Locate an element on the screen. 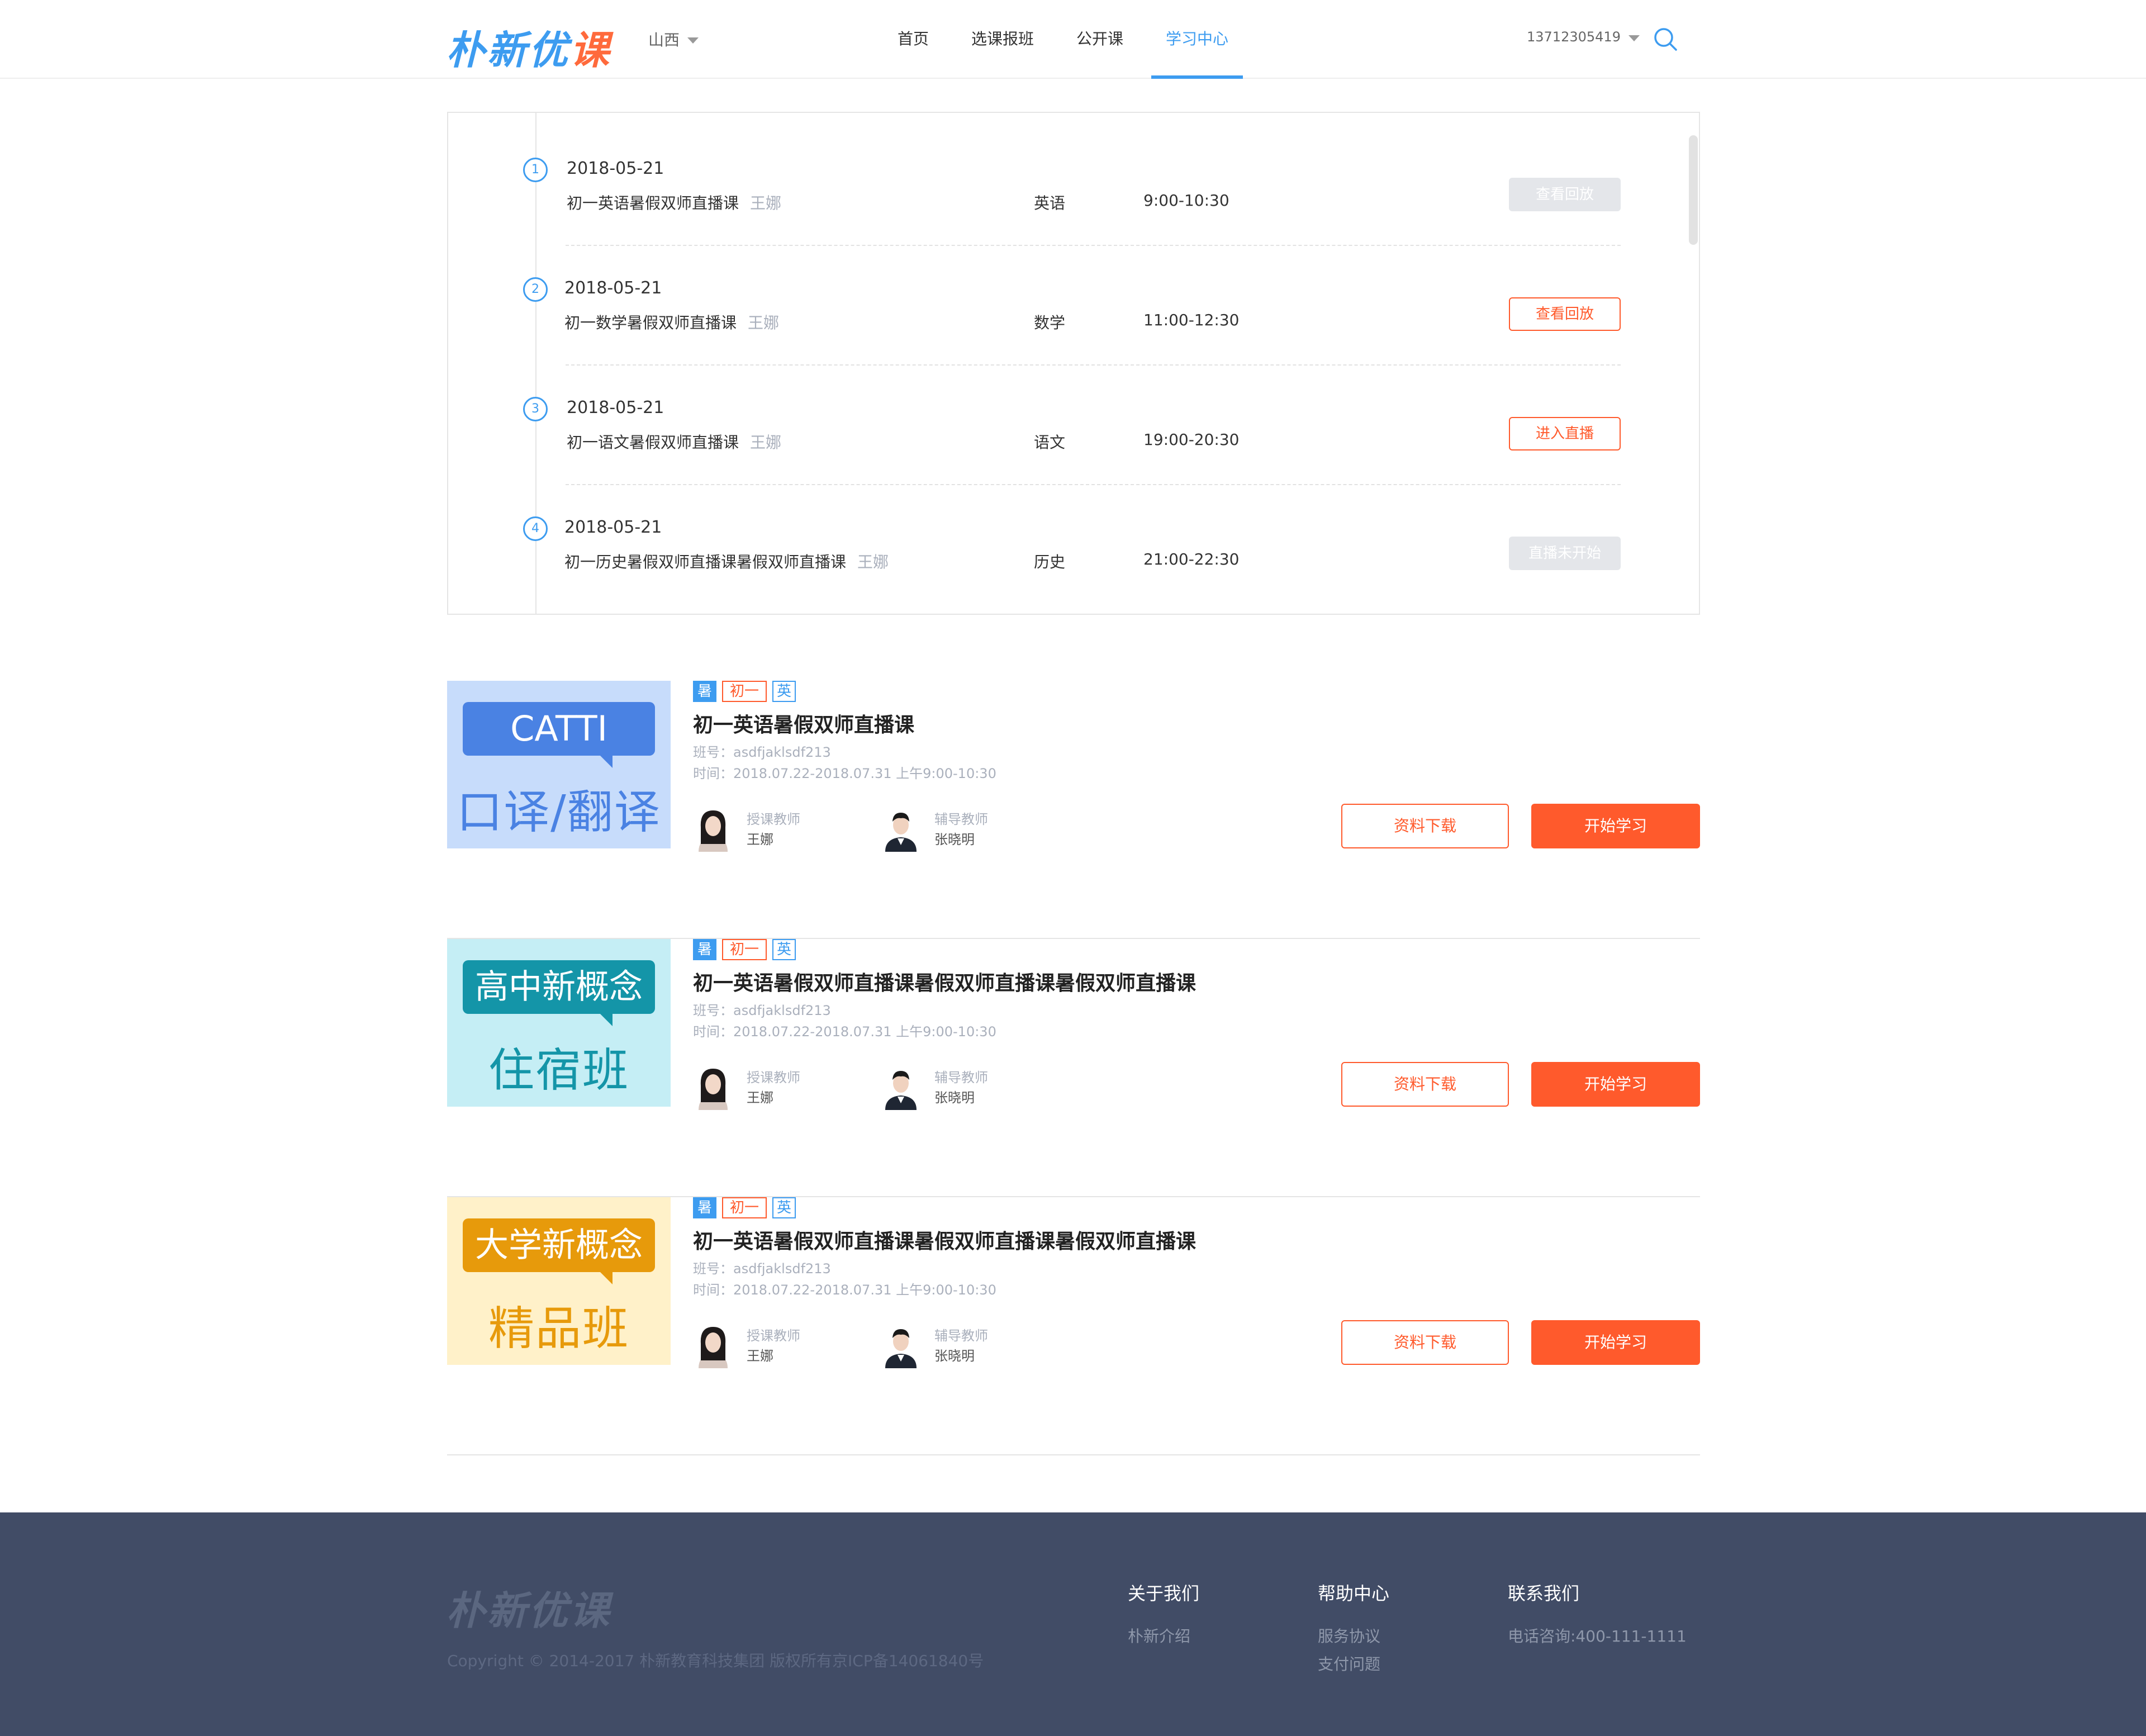 This screenshot has height=1736, width=2146. live-not-started-button: 直播未开始 is located at coordinates (1565, 553).